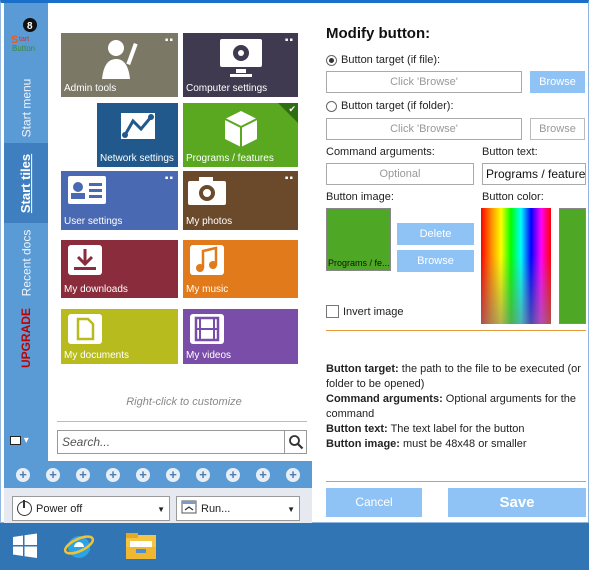 This screenshot has height=570, width=589. What do you see at coordinates (209, 221) in the screenshot?
I see `tile-label: My photos` at bounding box center [209, 221].